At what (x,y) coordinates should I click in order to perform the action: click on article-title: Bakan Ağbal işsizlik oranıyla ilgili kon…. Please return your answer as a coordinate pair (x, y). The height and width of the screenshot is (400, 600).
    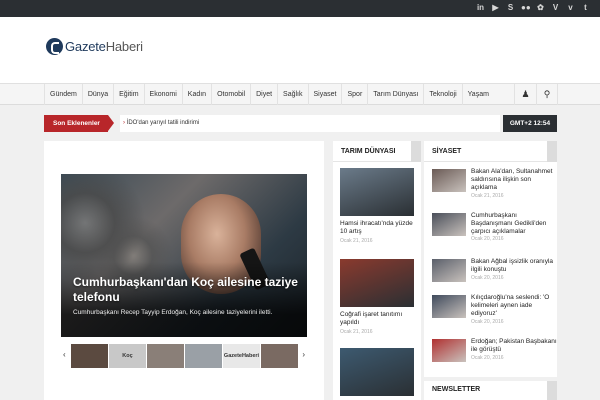
    Looking at the image, I should click on (514, 266).